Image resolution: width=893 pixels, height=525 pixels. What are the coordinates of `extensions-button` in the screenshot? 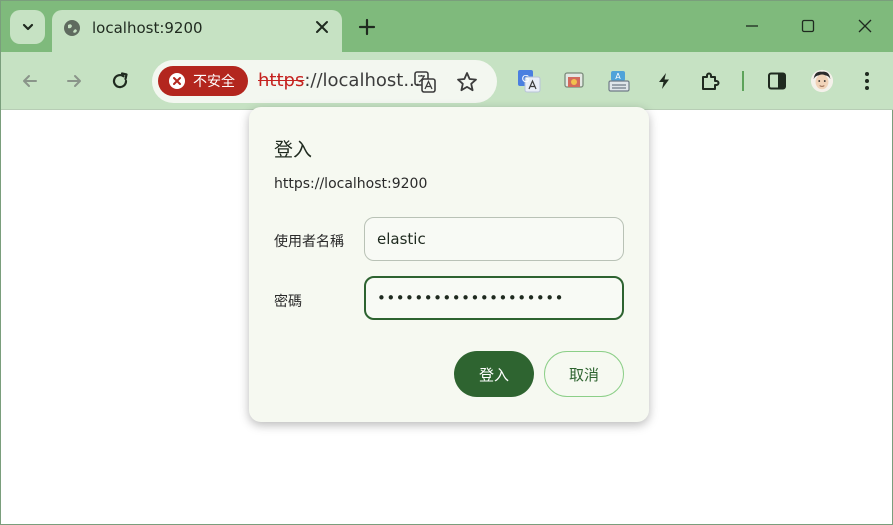 It's located at (710, 81).